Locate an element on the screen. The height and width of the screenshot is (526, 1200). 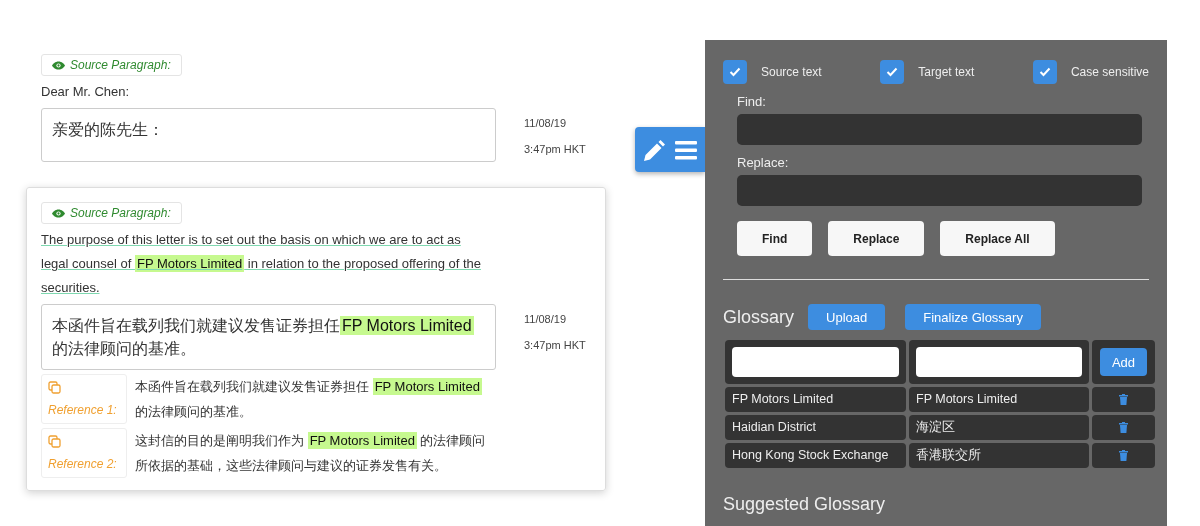
table-cell: 海淀区 is located at coordinates (999, 427).